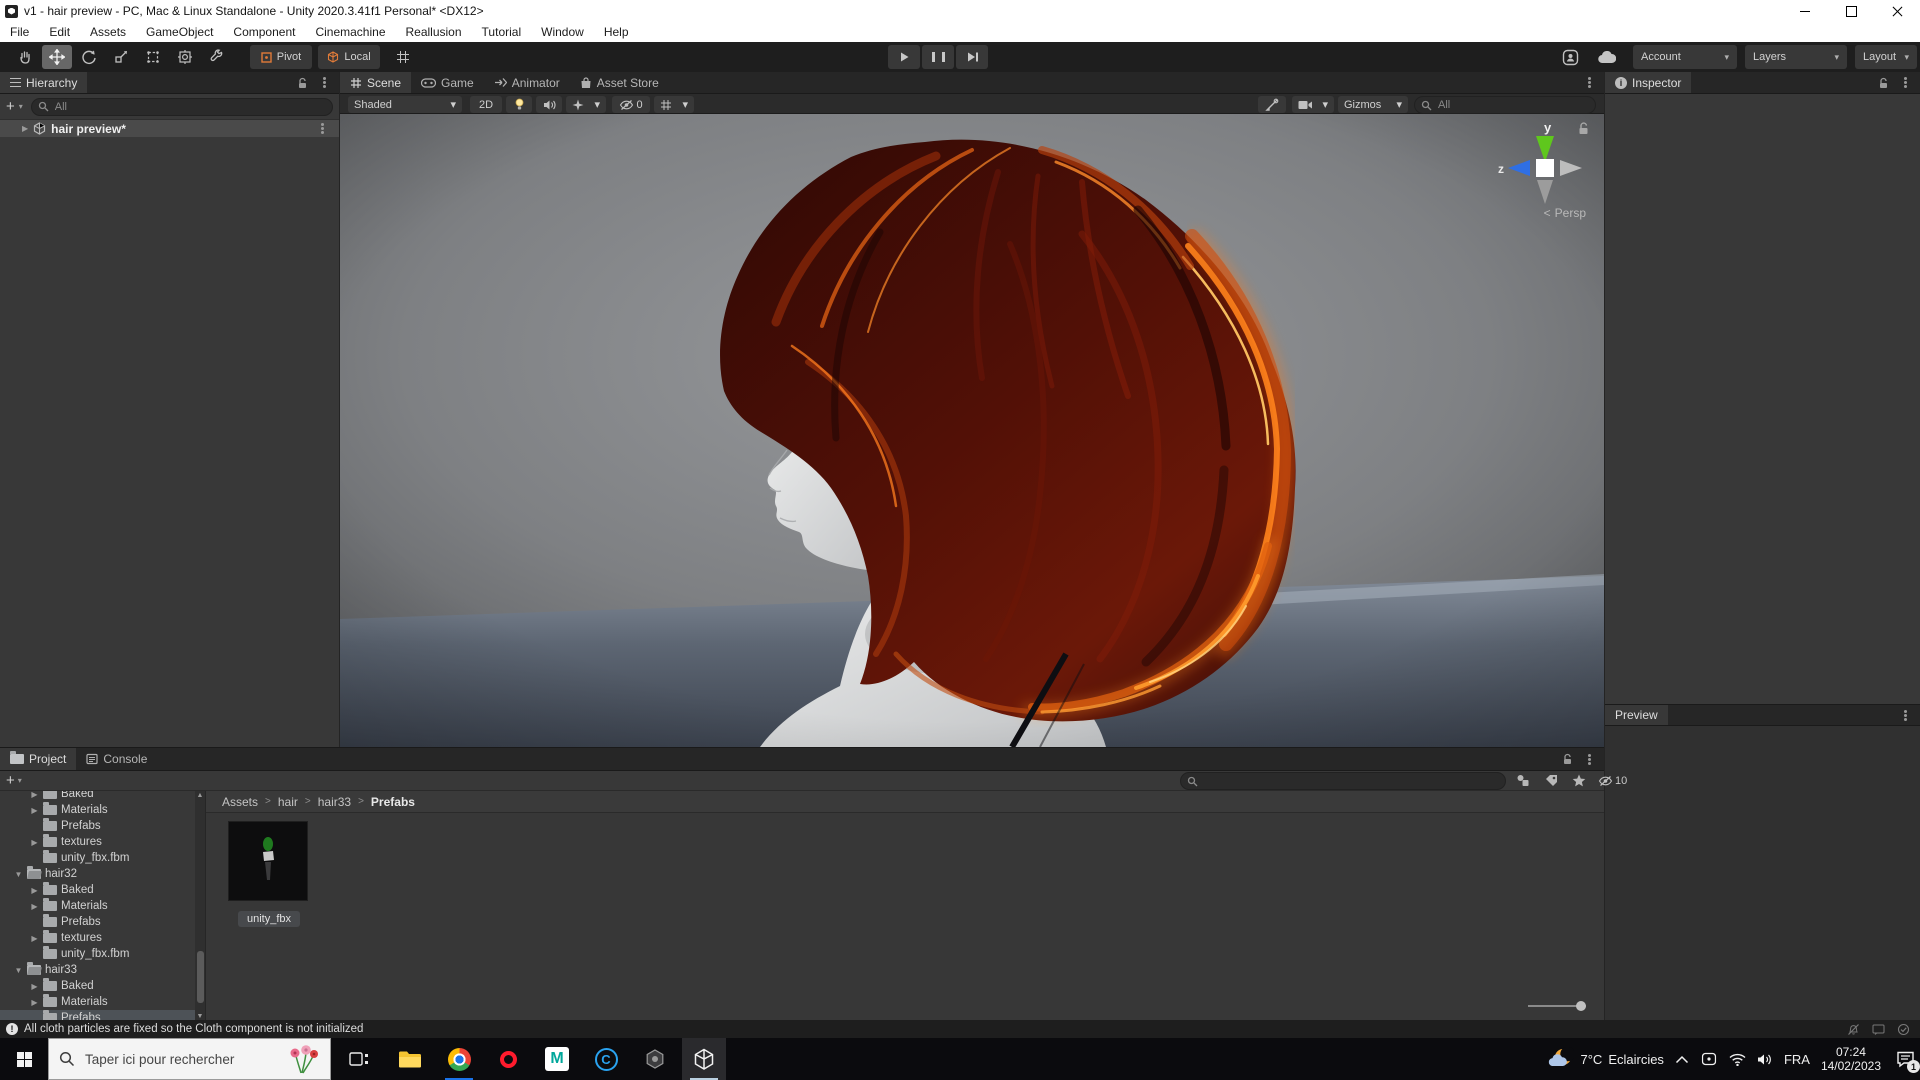  I want to click on message-icon, so click(1878, 1029).